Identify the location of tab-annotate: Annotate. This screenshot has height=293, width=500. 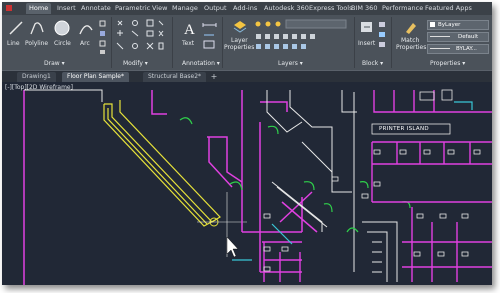
(96, 8).